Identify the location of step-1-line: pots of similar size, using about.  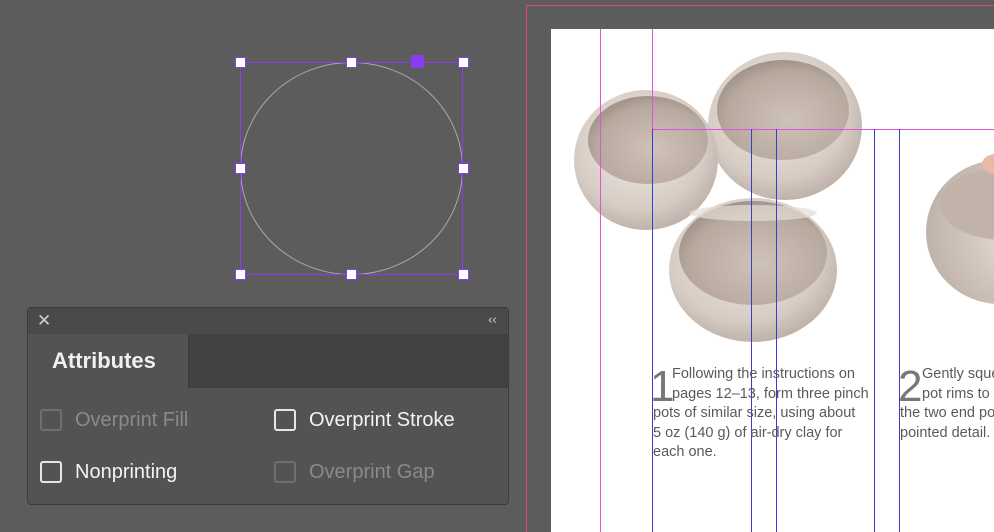
(754, 413).